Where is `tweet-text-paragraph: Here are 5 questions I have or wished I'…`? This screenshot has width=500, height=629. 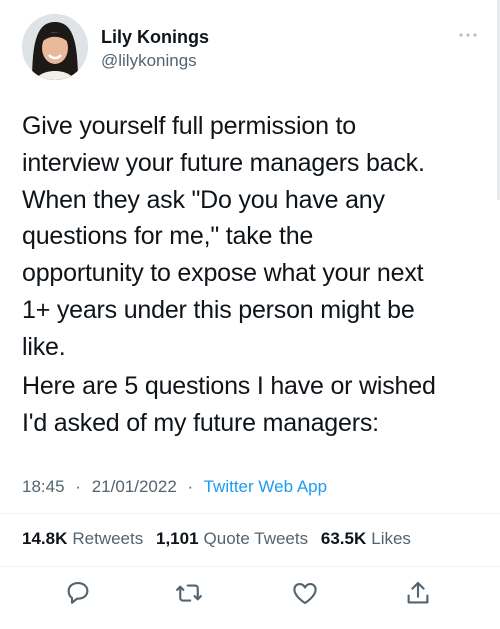 tweet-text-paragraph: Here are 5 questions I have or wished I'… is located at coordinates (229, 404).